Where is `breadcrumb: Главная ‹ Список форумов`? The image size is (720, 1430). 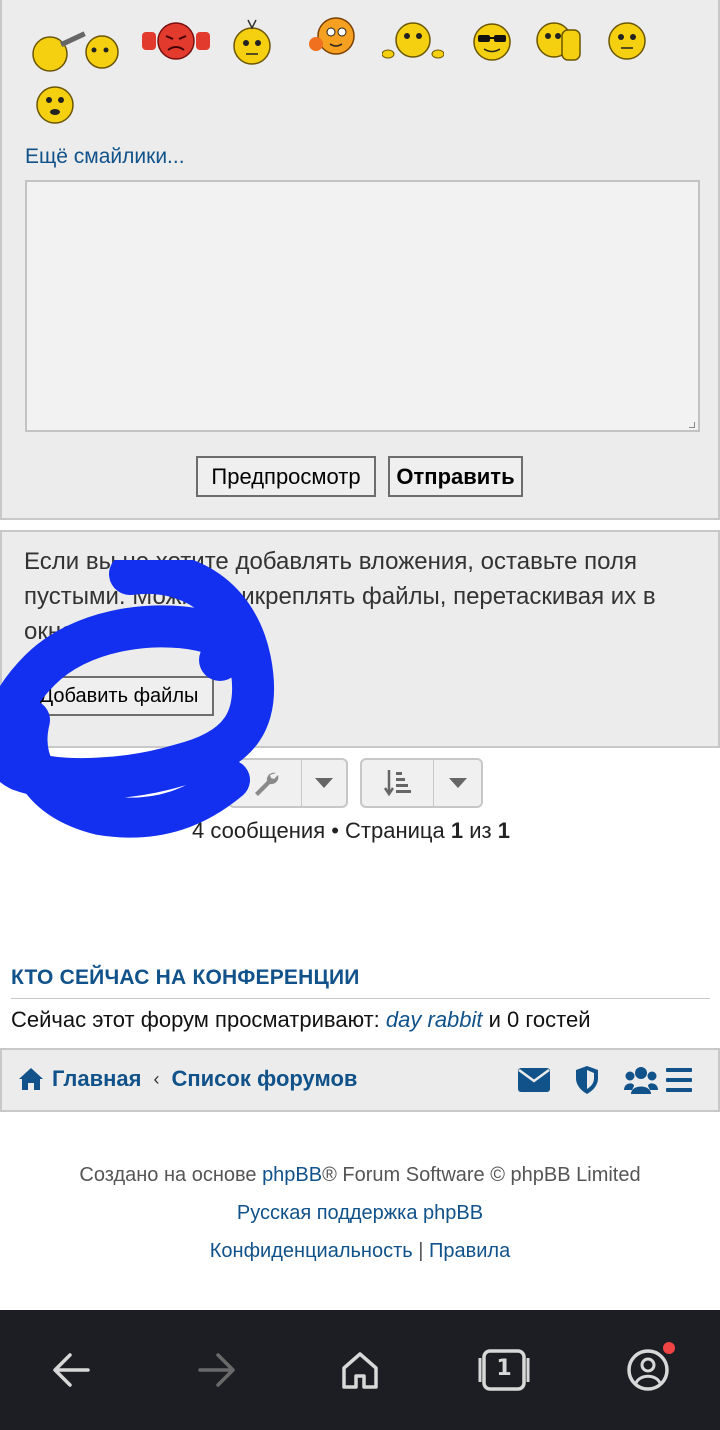 breadcrumb: Главная ‹ Список форумов is located at coordinates (187, 1079).